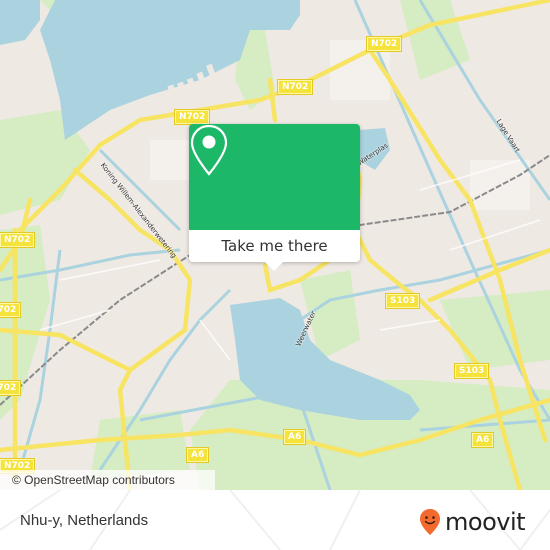  I want to click on place-name: Nhu-y, Netherlands, so click(84, 520).